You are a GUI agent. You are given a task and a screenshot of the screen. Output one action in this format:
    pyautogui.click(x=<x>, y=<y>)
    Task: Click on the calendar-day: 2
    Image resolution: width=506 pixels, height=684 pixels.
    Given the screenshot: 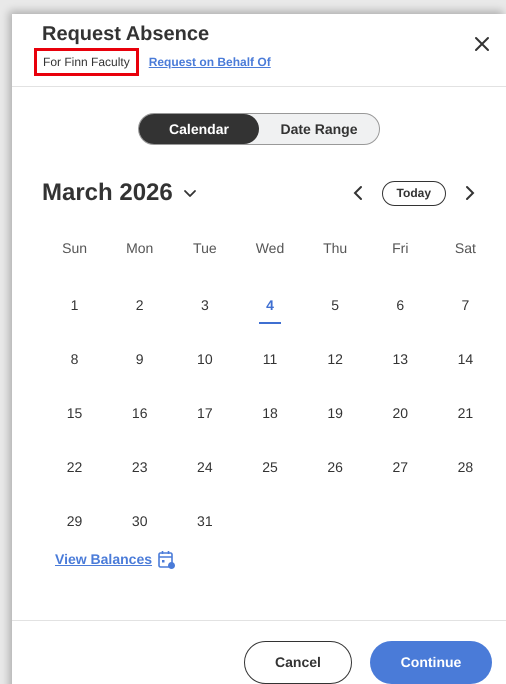 What is the action you would take?
    pyautogui.click(x=140, y=310)
    